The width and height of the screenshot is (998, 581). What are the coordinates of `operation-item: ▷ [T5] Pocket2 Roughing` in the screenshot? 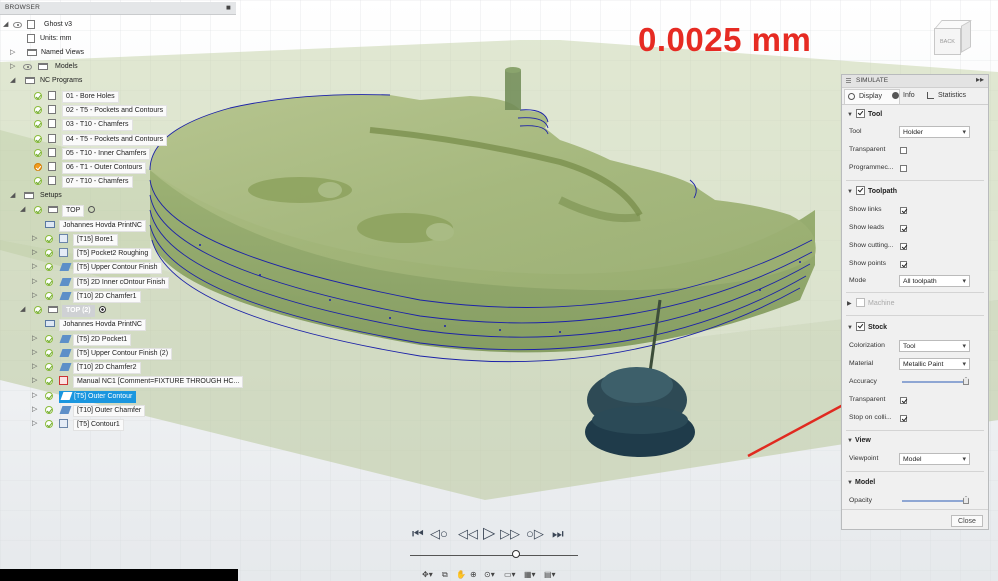 It's located at (118, 253).